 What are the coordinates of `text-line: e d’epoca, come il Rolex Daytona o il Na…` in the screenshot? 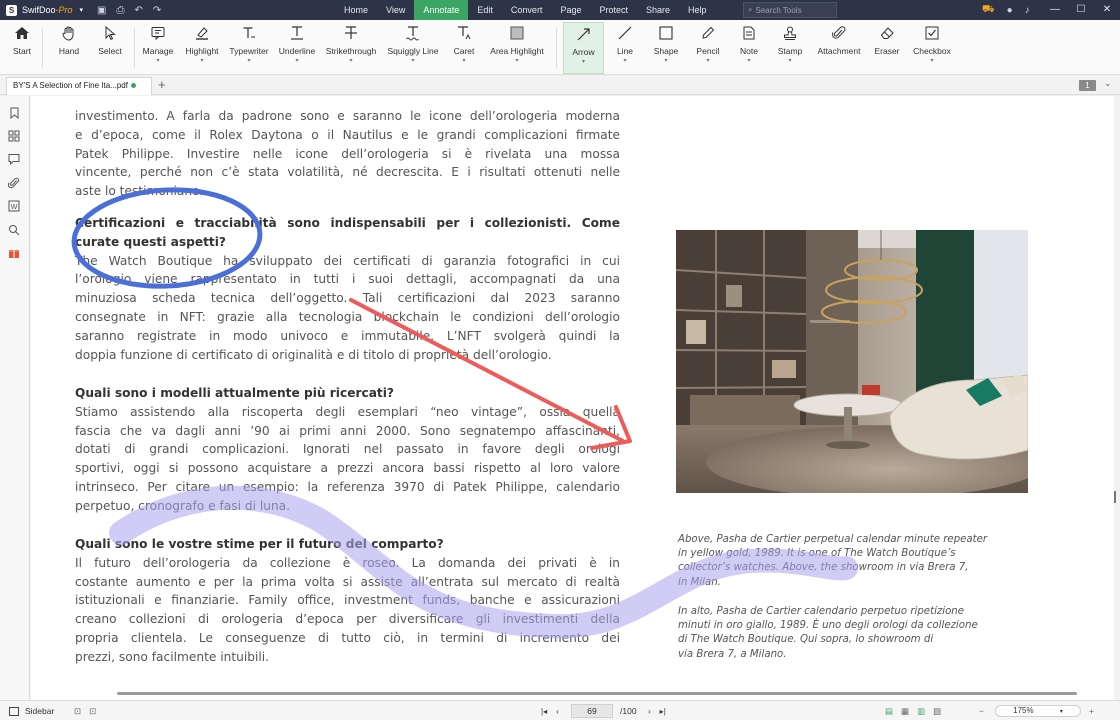 It's located at (347, 134).